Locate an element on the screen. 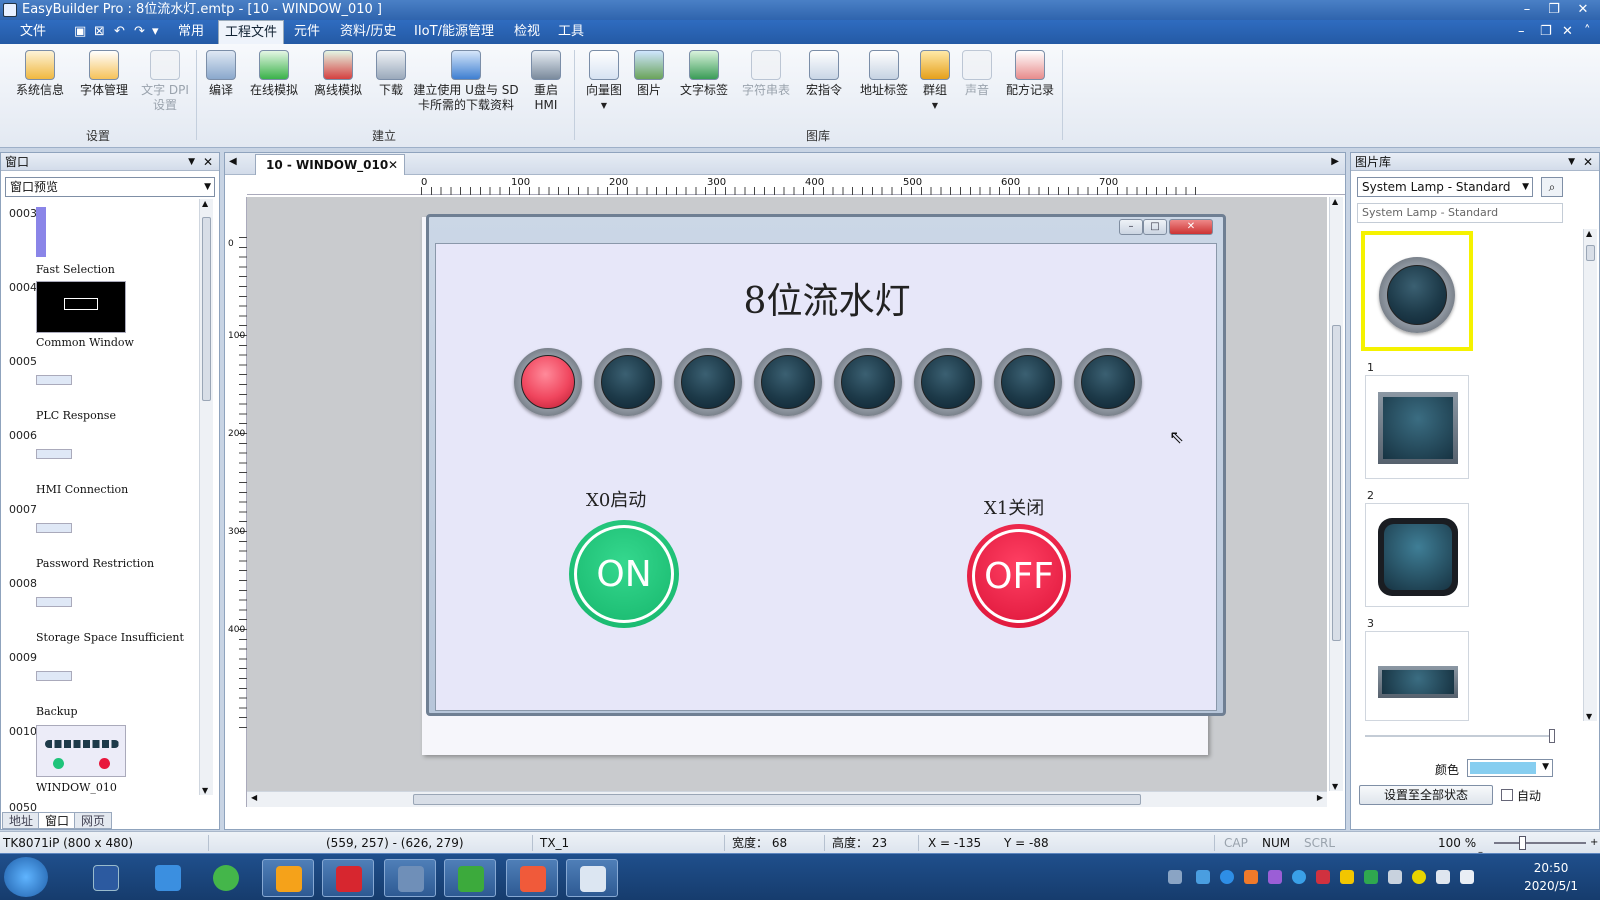 This screenshot has width=1600, height=900. canvas-horizontal-scrollbar: ◀ ▶ is located at coordinates (787, 799).